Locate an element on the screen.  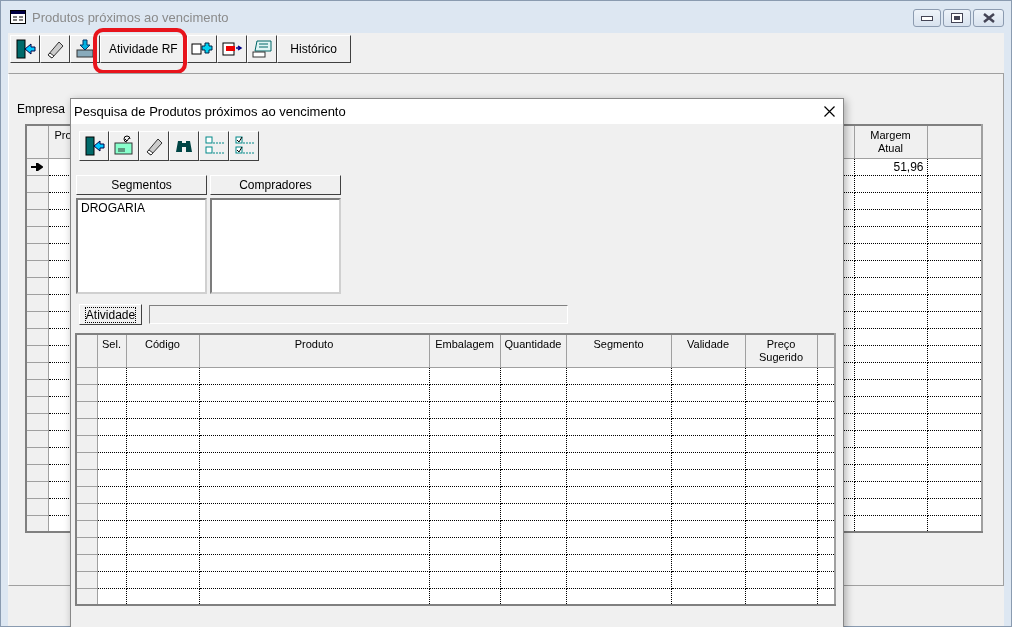
card-icon is located at coordinates (261, 49).